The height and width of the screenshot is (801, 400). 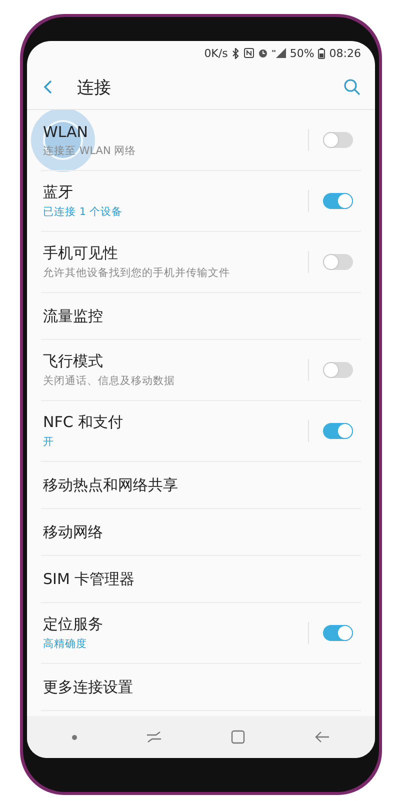 What do you see at coordinates (201, 262) in the screenshot?
I see `settings-item: 手机可见性 允许其他设备找到您的手机并传输文件` at bounding box center [201, 262].